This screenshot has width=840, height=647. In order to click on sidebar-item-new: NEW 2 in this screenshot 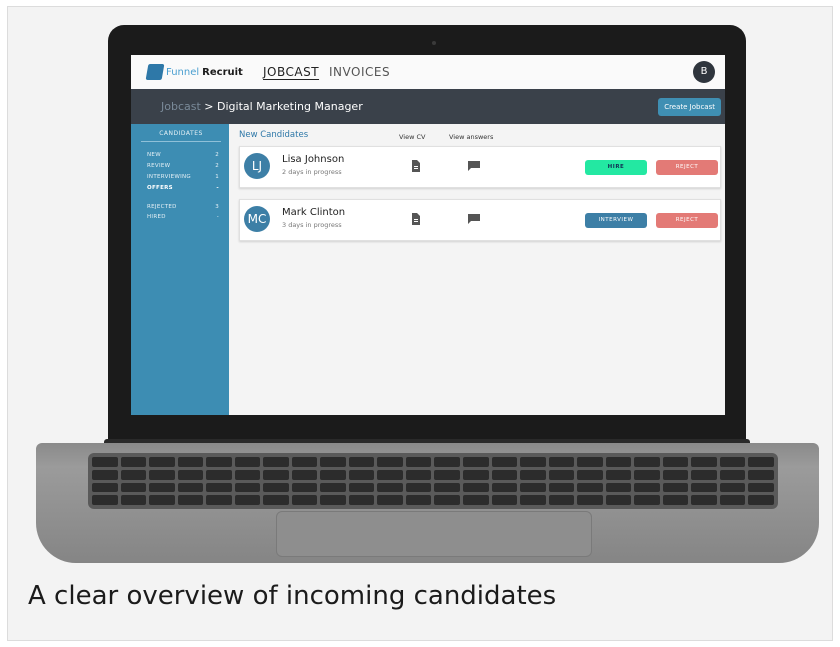, I will do `click(183, 155)`.